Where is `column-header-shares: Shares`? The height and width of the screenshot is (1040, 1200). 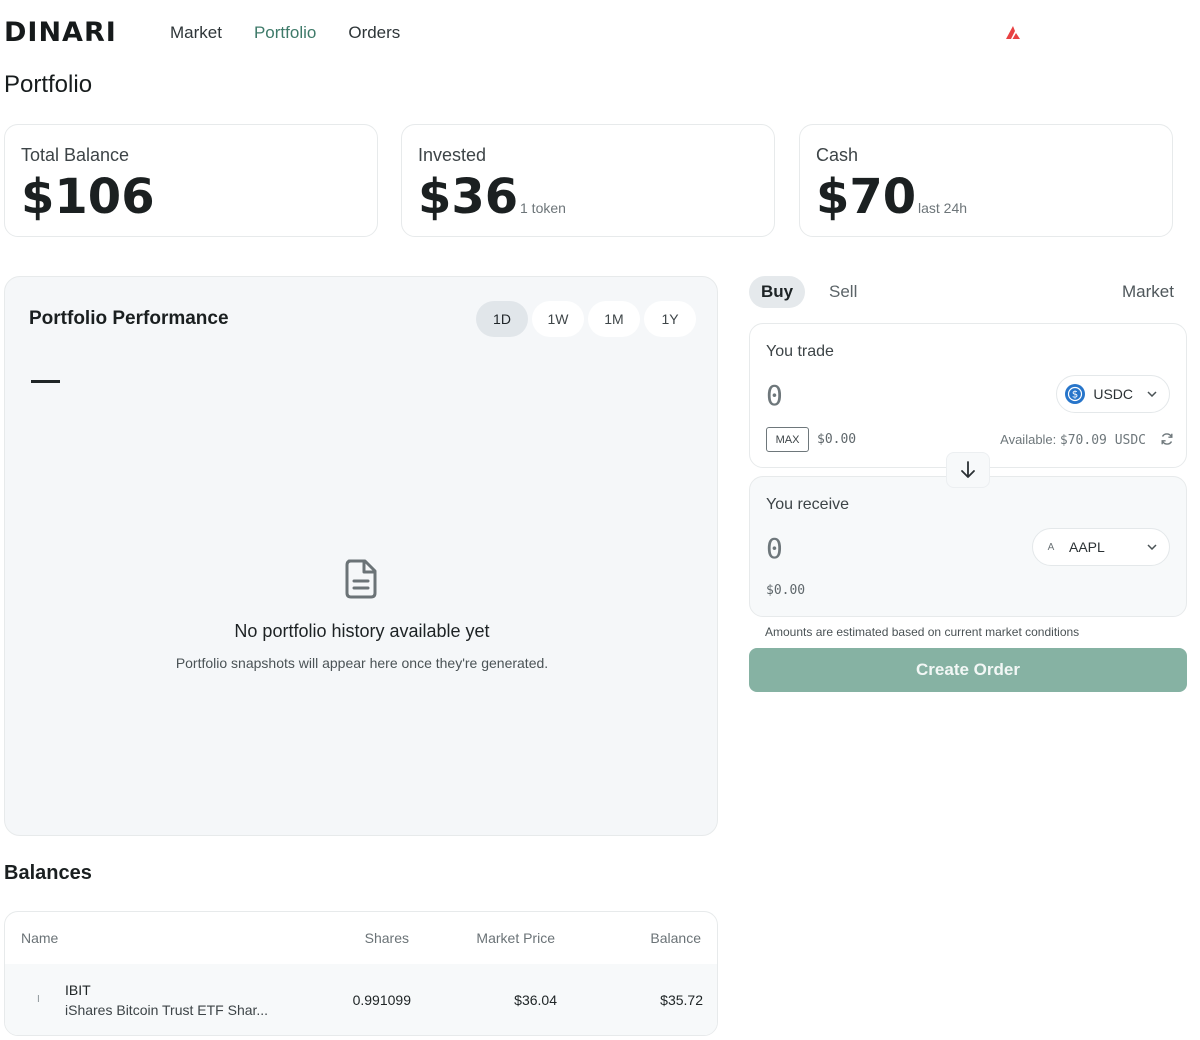 column-header-shares: Shares is located at coordinates (386, 938).